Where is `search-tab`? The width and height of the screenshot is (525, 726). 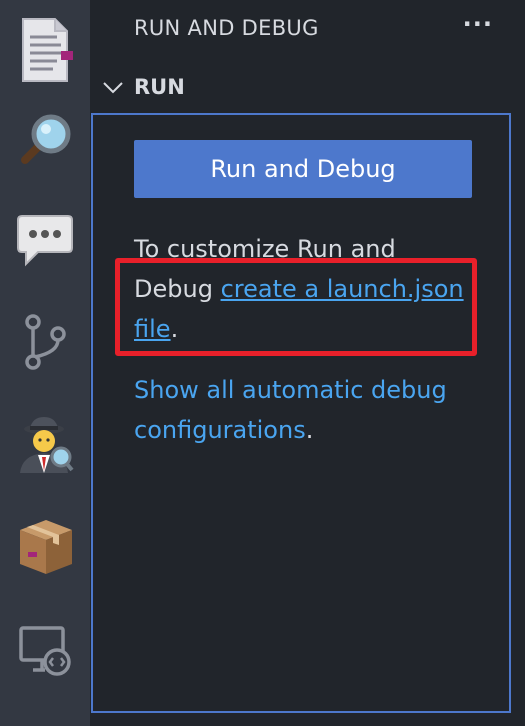 search-tab is located at coordinates (45, 140).